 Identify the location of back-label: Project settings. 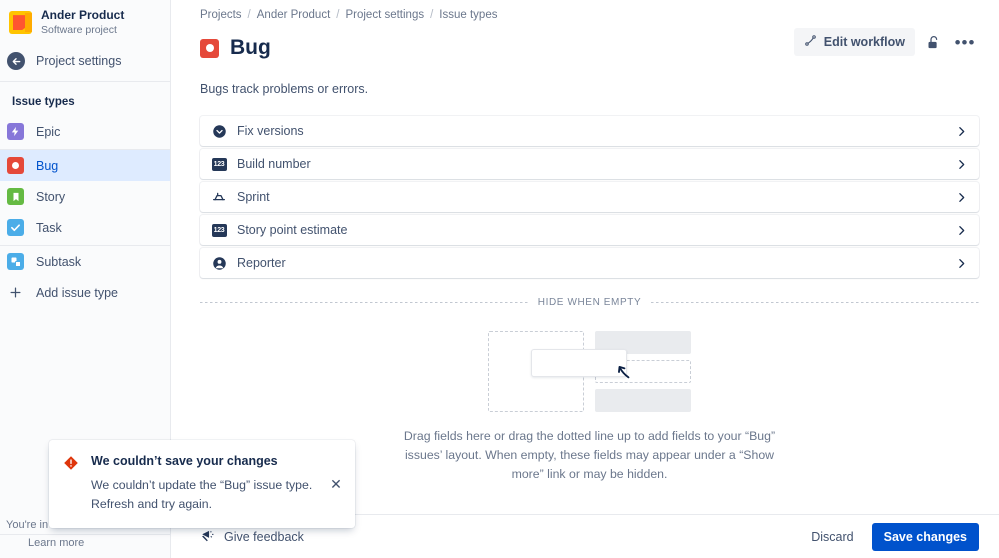
(79, 61).